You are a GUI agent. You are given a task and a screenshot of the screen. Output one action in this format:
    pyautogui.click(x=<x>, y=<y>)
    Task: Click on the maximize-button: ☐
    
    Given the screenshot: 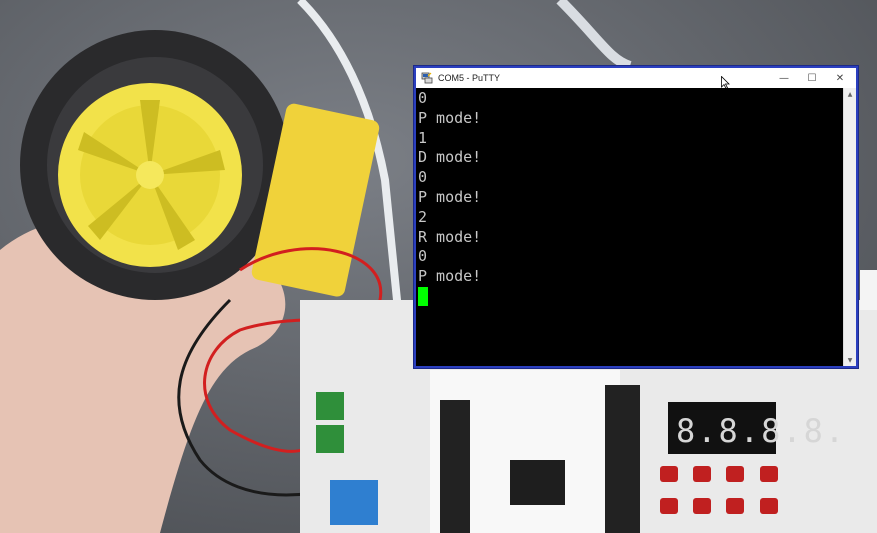 What is the action you would take?
    pyautogui.click(x=812, y=78)
    